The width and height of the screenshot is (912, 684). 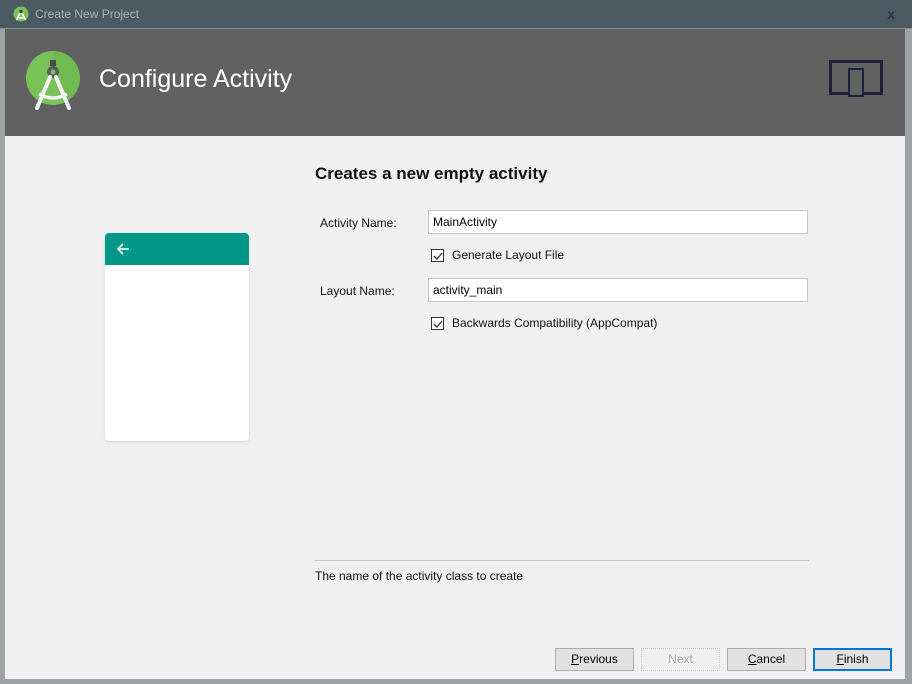 I want to click on finish-button: Finish, so click(x=852, y=659).